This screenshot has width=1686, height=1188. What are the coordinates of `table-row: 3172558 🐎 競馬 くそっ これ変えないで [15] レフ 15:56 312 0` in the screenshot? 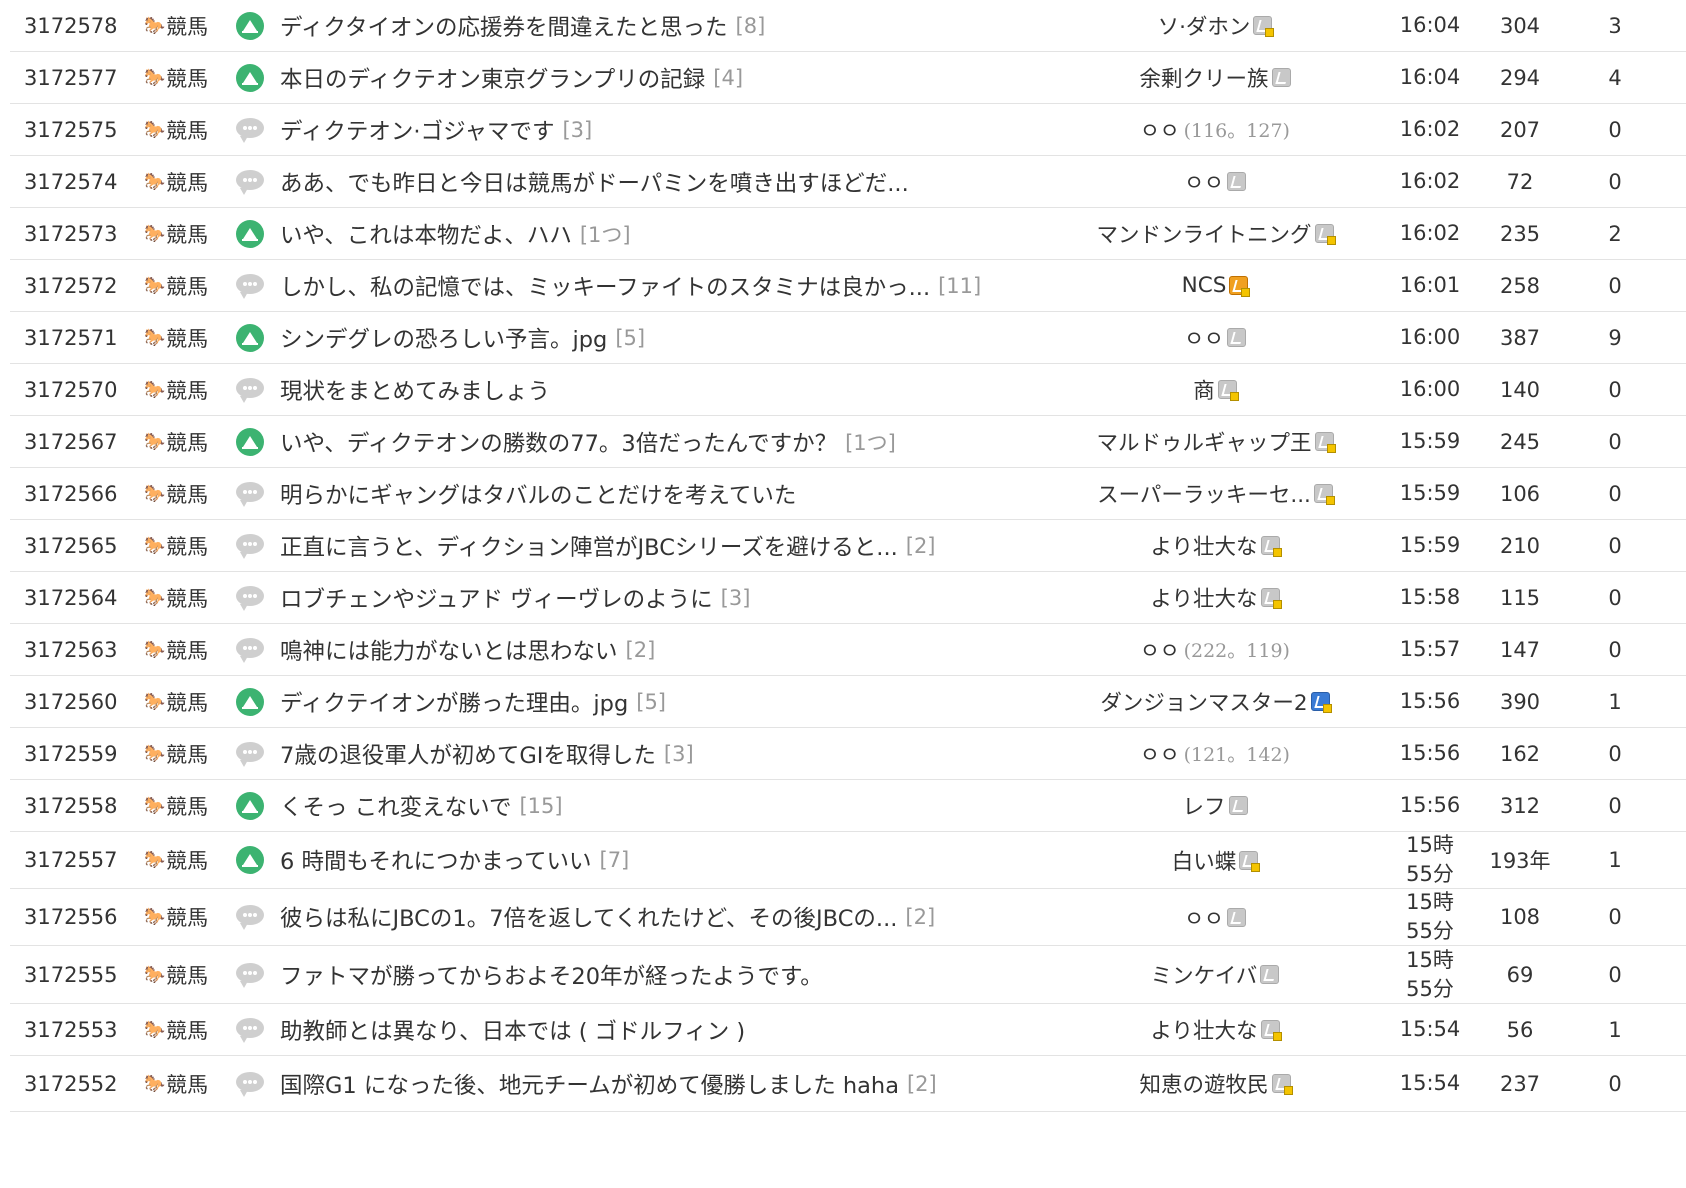 It's located at (848, 806).